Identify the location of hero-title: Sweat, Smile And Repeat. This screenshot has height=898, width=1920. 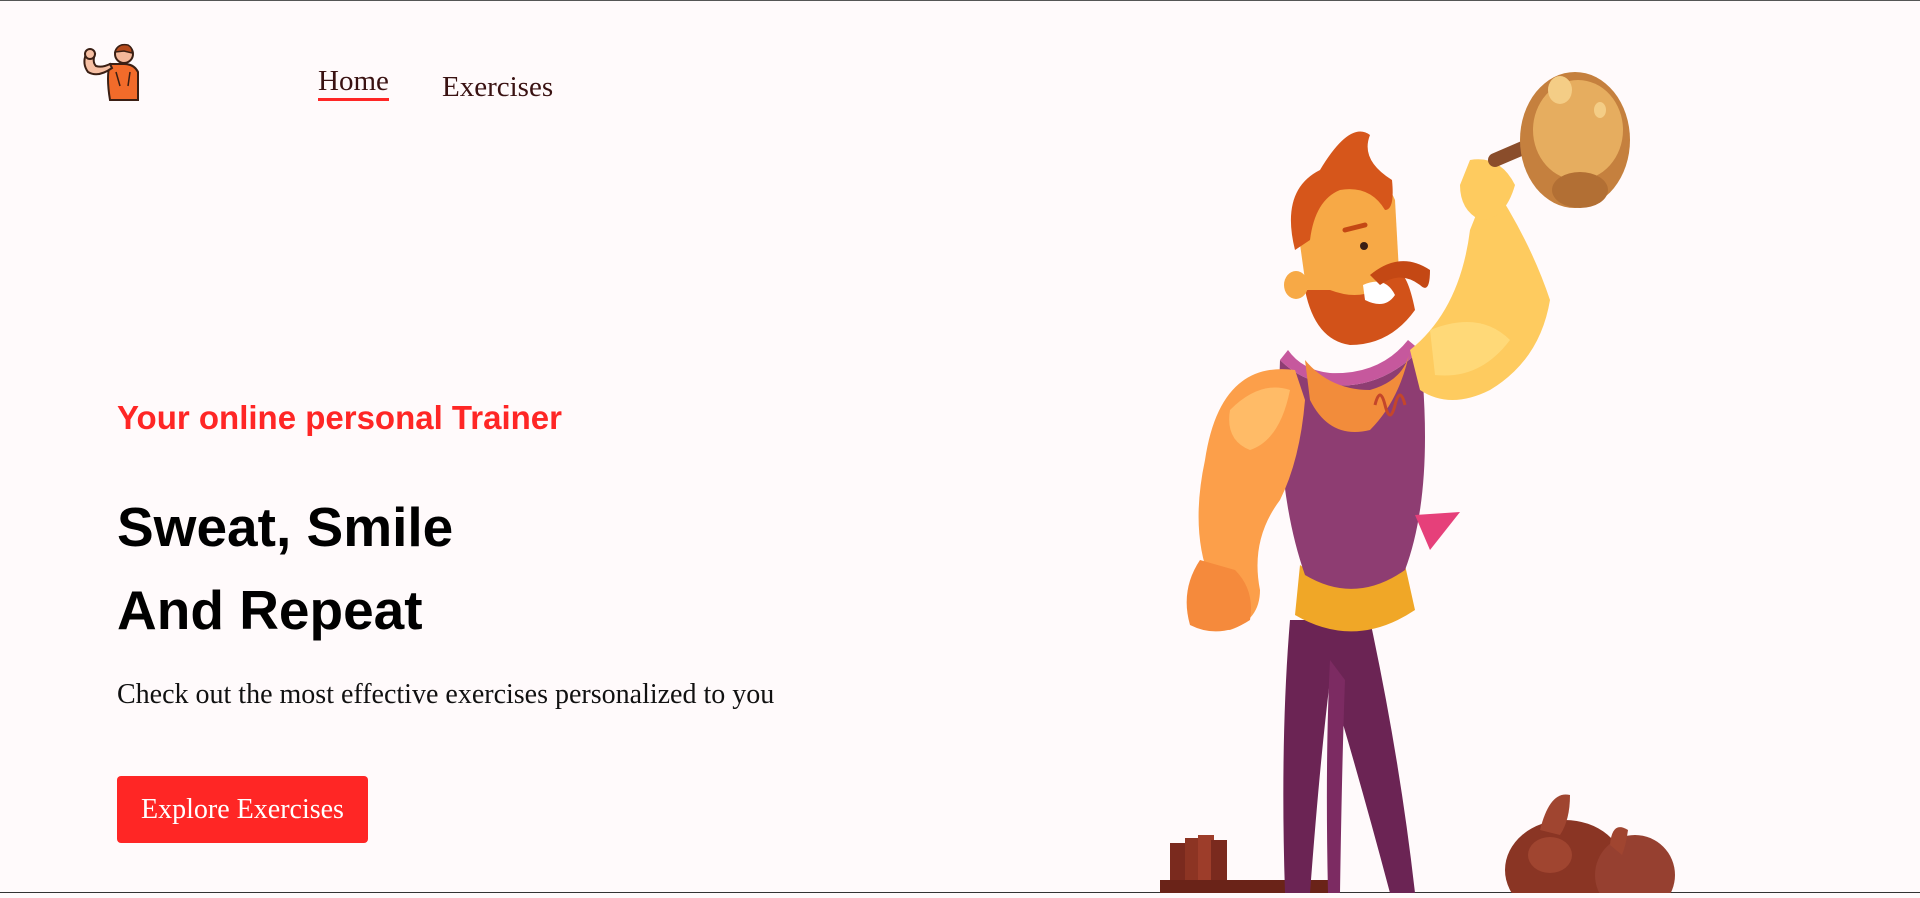
(285, 569).